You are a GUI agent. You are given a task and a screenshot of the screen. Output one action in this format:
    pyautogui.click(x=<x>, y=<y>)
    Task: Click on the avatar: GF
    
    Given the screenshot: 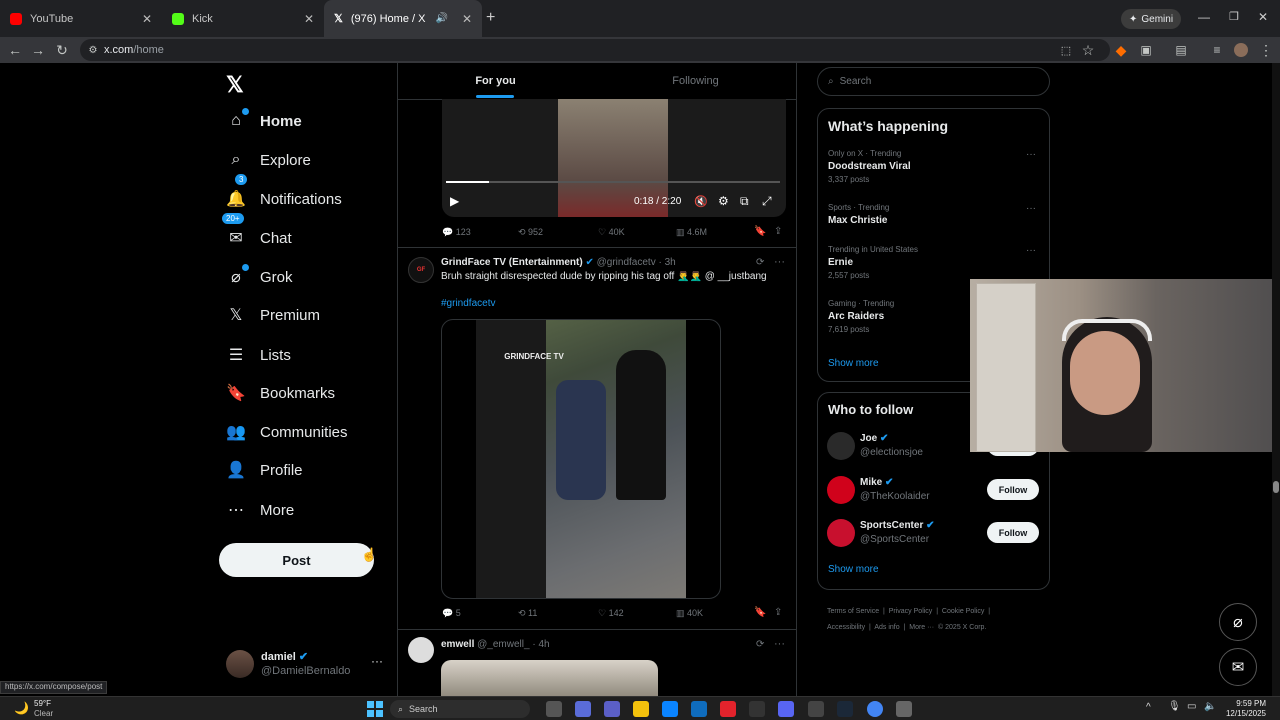 What is the action you would take?
    pyautogui.click(x=421, y=270)
    